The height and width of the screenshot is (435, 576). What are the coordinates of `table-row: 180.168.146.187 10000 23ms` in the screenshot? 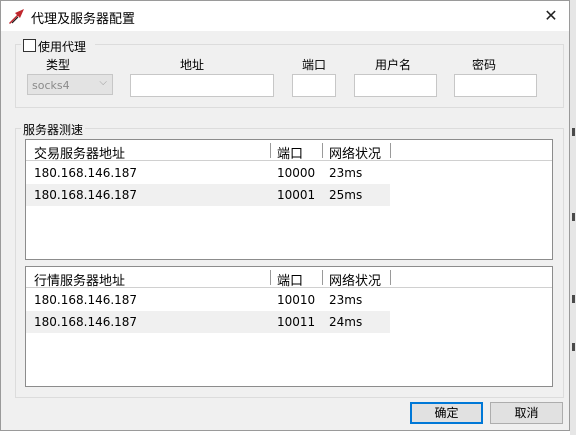 It's located at (208, 173).